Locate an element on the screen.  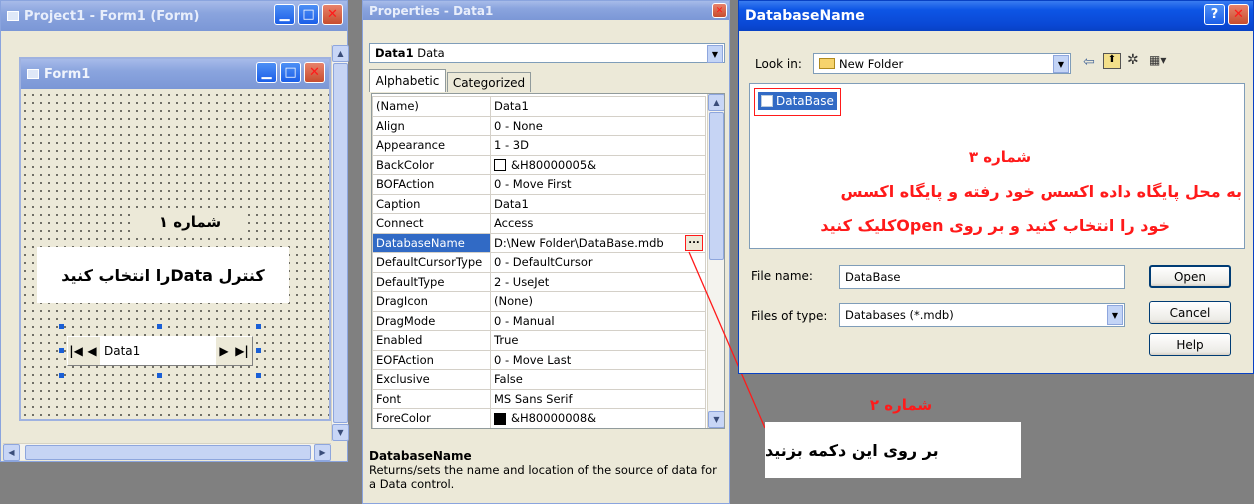
property-name: DefaultType is located at coordinates (431, 281).